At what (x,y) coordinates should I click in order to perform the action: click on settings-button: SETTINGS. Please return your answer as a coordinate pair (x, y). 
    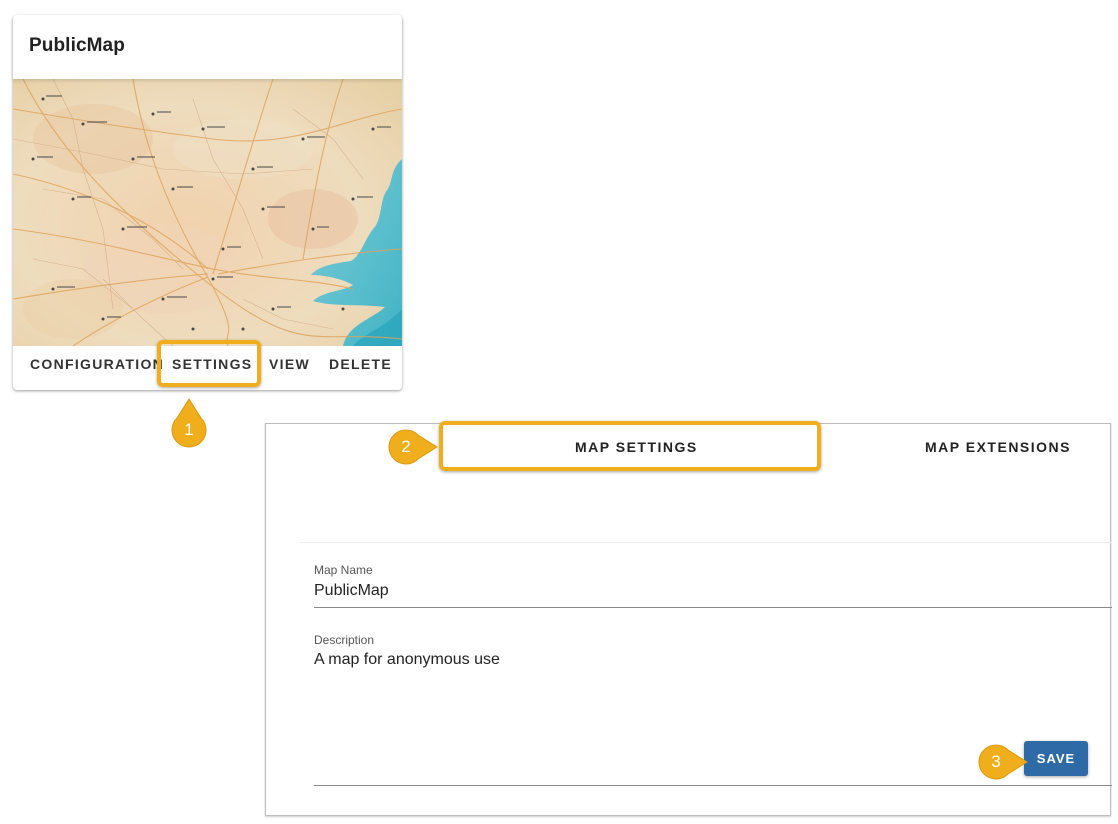
    Looking at the image, I should click on (212, 364).